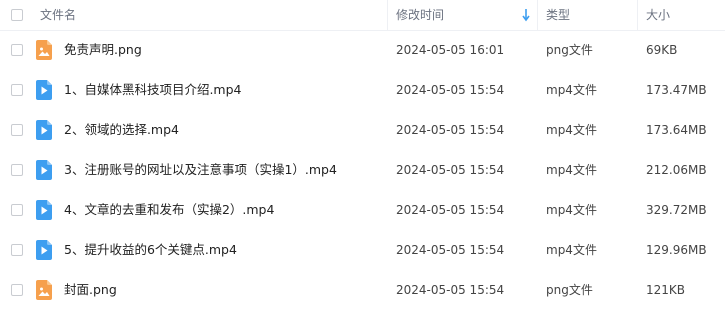  What do you see at coordinates (17, 15) in the screenshot?
I see `select-all-checkbox` at bounding box center [17, 15].